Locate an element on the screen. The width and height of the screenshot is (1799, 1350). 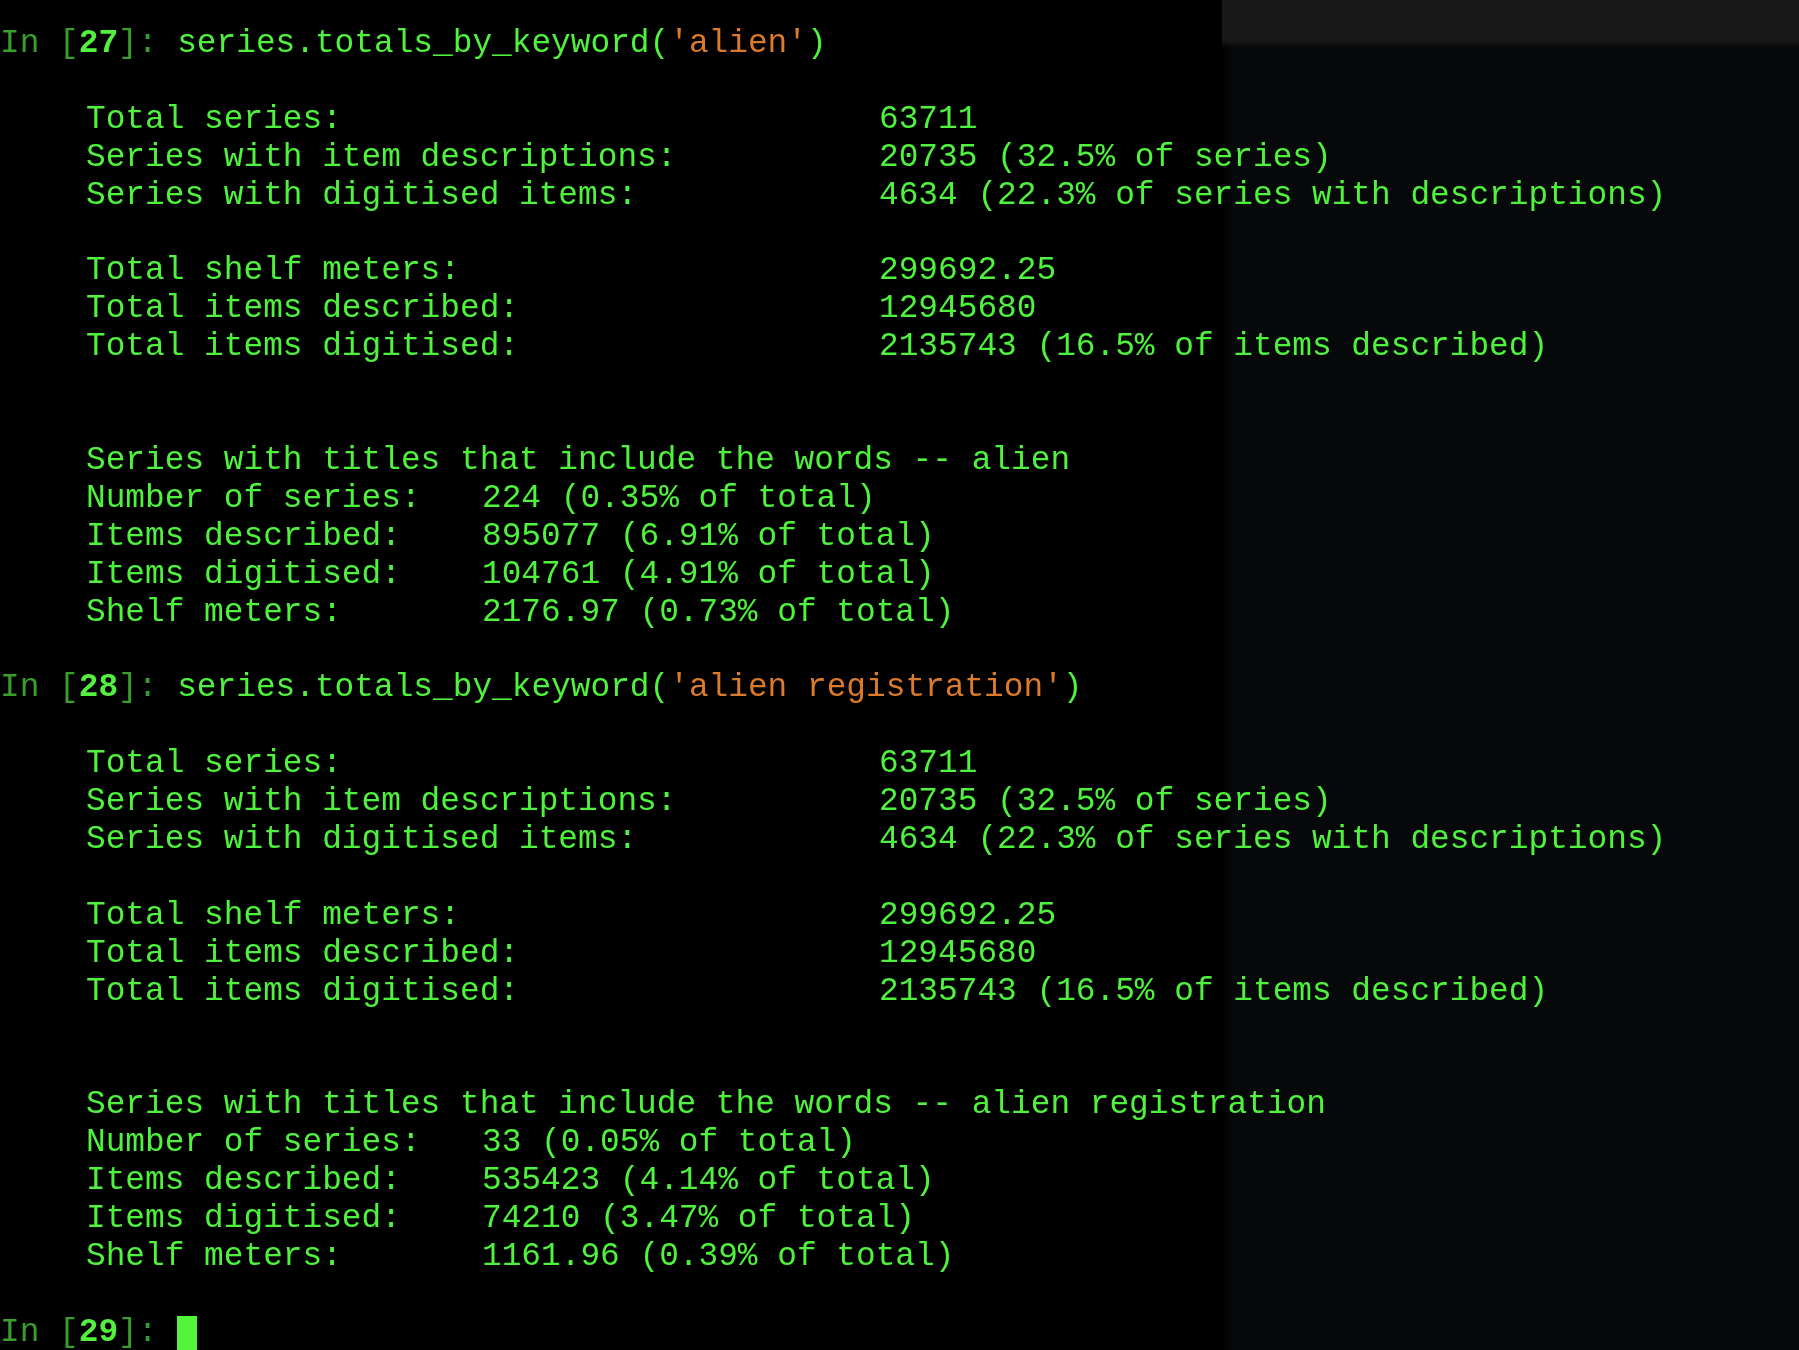
stat-value: 224 (0.35% of total) is located at coordinates (679, 498).